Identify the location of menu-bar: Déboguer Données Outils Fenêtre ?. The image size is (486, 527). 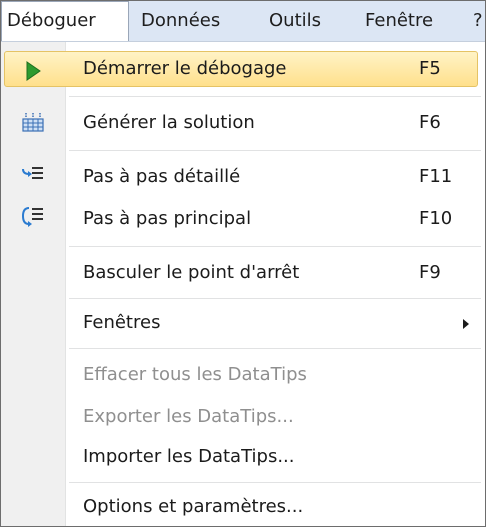
(243, 21).